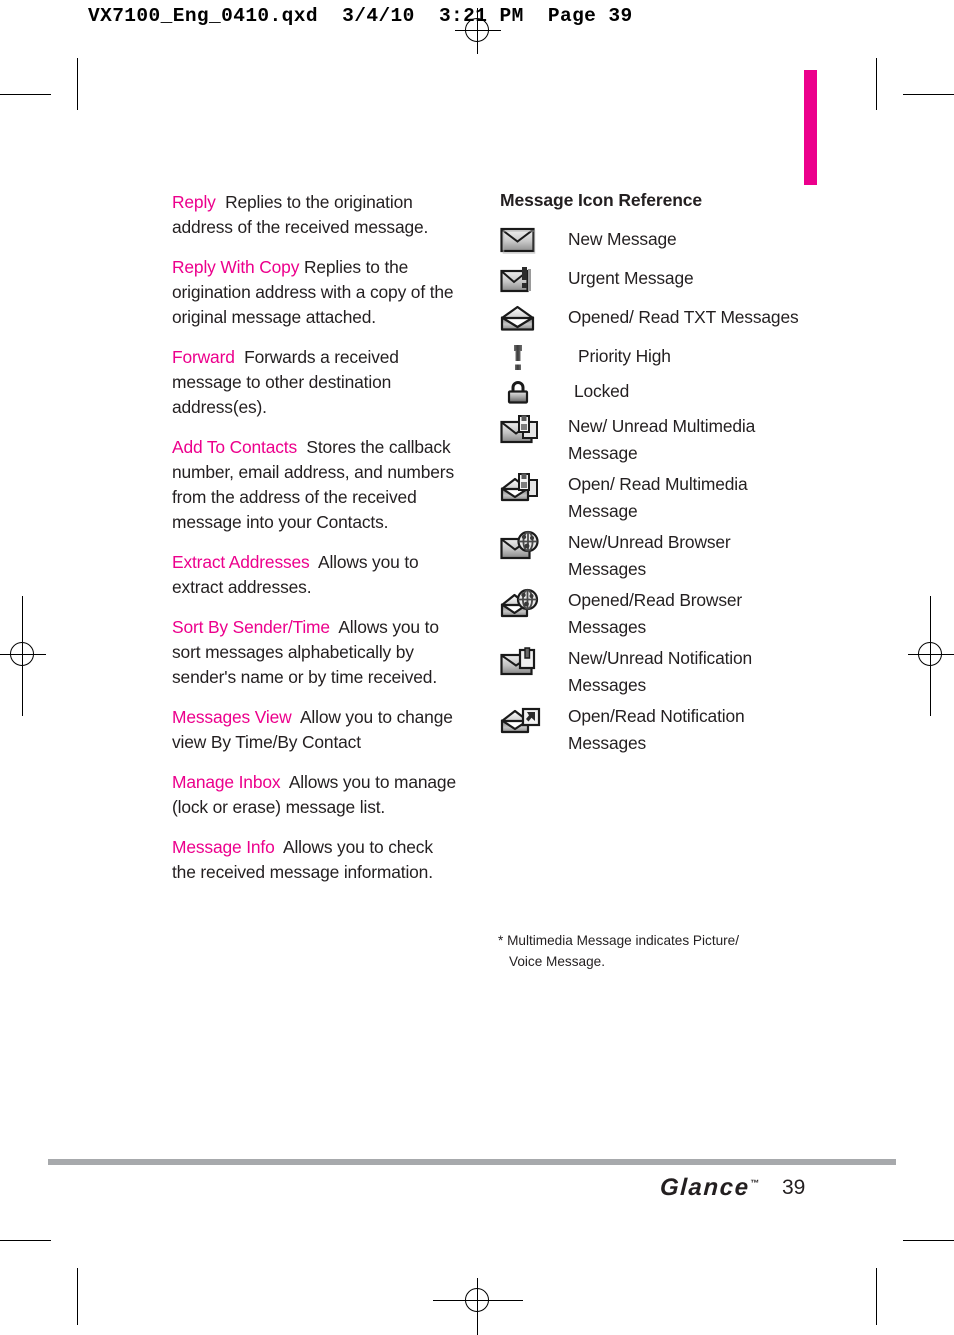 The image size is (954, 1335). Describe the element at coordinates (251, 627) in the screenshot. I see `menu-entry-term: Sort By Sender/Time` at that location.